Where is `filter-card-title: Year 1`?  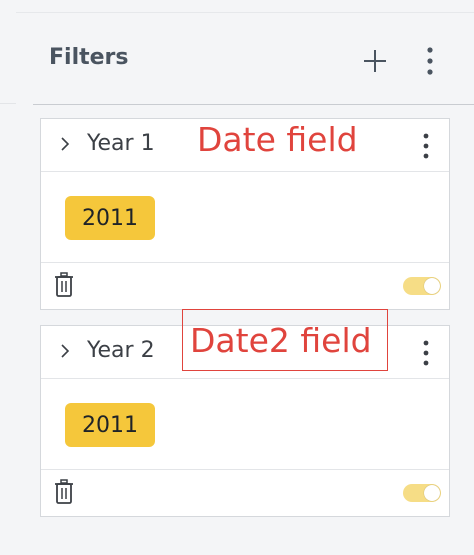
filter-card-title: Year 1 is located at coordinates (121, 143).